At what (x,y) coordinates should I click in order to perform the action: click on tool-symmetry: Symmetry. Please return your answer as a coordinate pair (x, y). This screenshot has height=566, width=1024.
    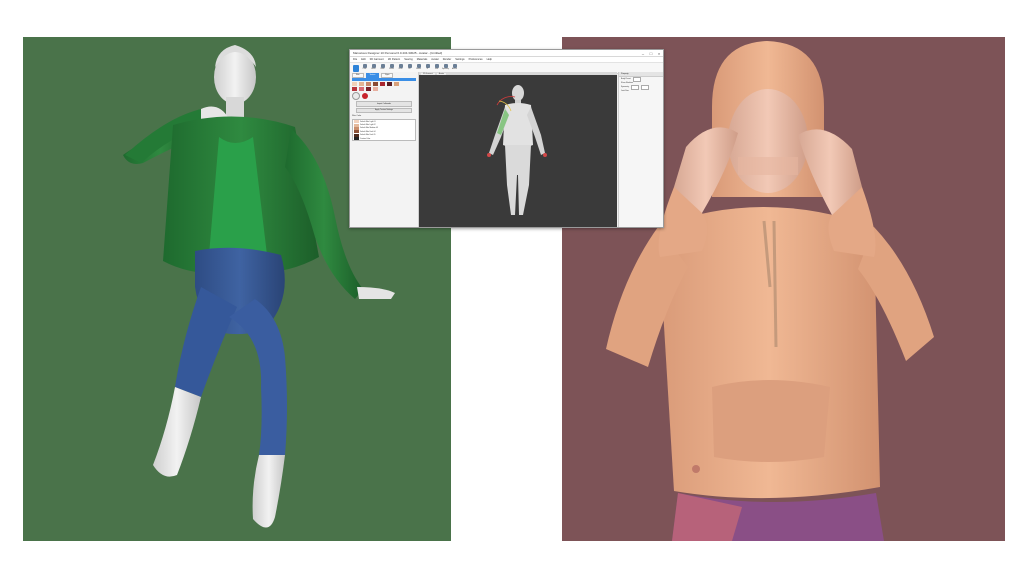
    Looking at the image, I should click on (445, 68).